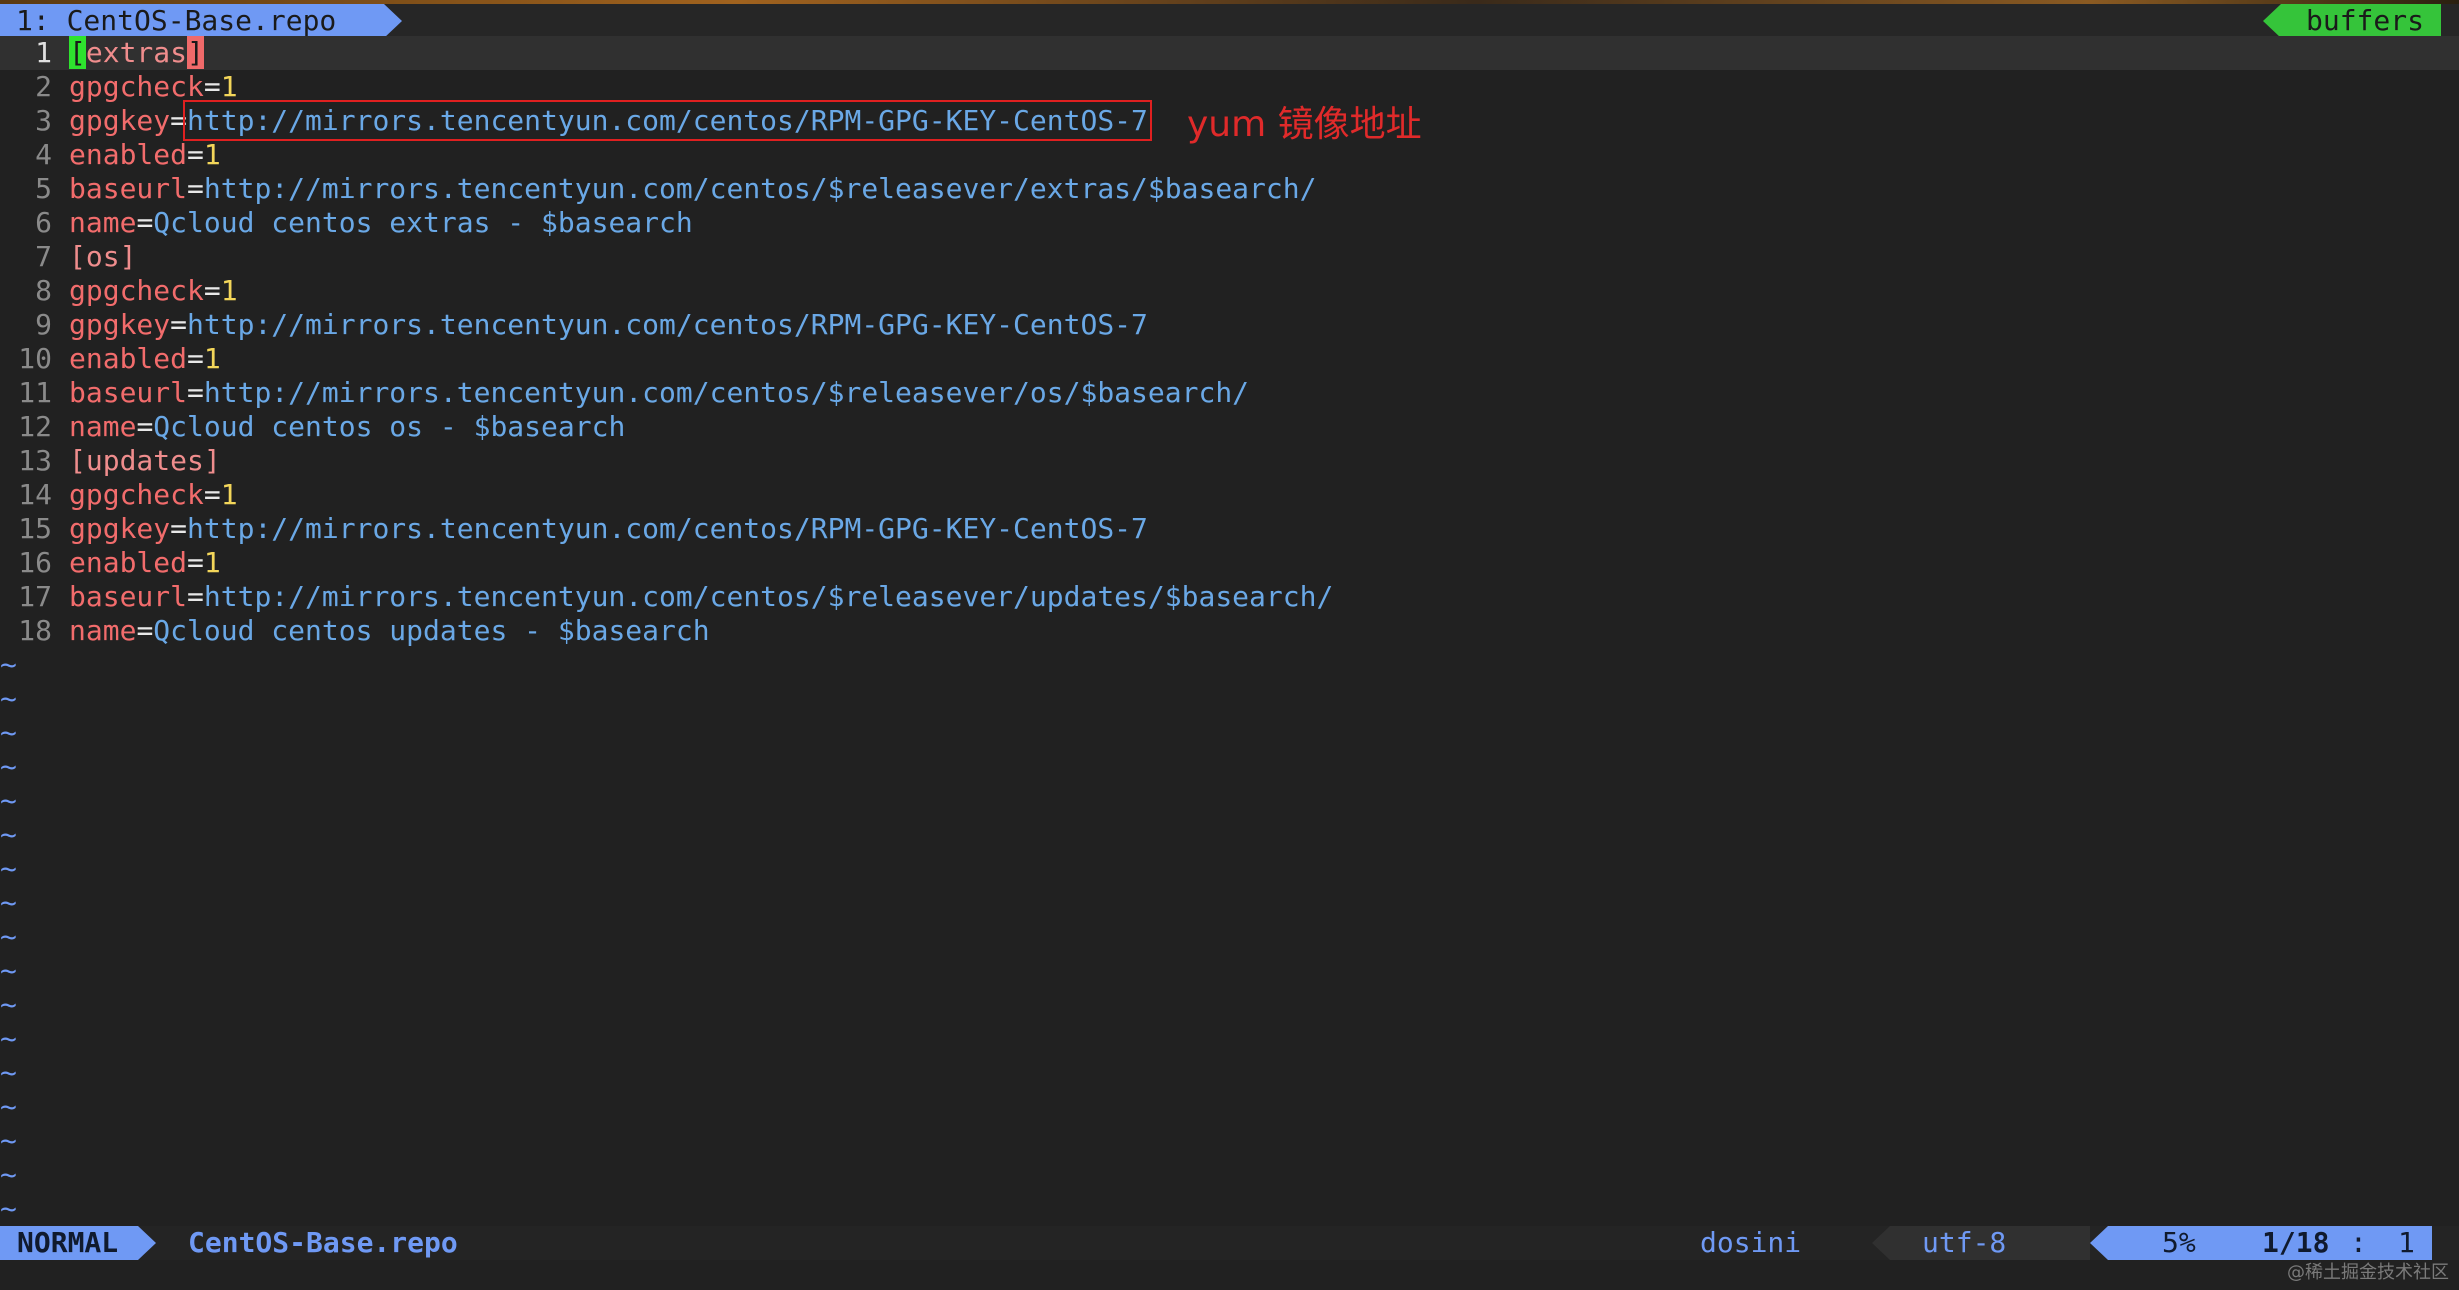 The image size is (2459, 1290). Describe the element at coordinates (43, 52) in the screenshot. I see `line-number: 1` at that location.